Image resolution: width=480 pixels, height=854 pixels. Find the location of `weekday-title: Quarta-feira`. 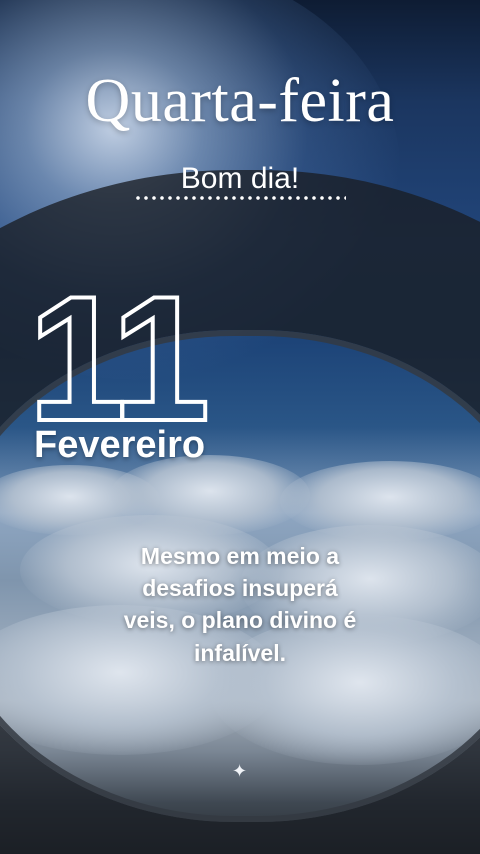

weekday-title: Quarta-feira is located at coordinates (240, 101).